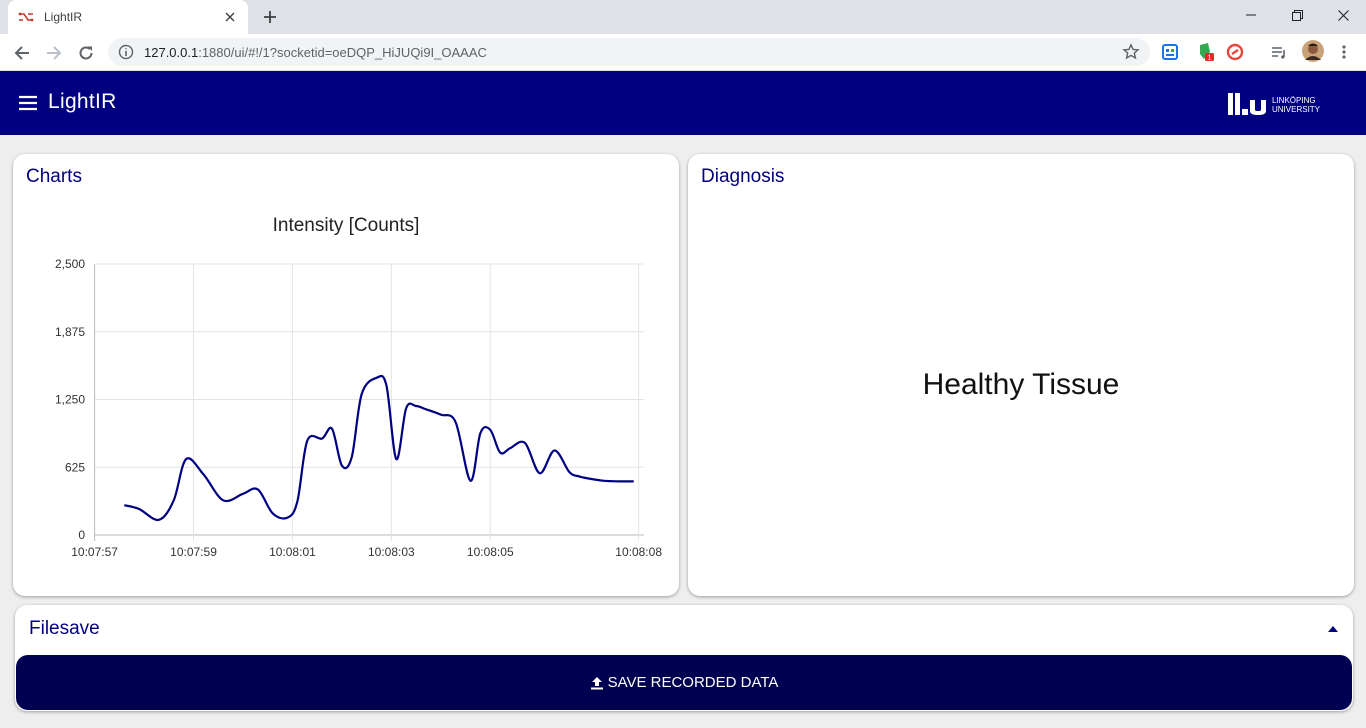 This screenshot has width=1366, height=728. Describe the element at coordinates (75, 467) in the screenshot. I see `y-tick-label: 625` at that location.